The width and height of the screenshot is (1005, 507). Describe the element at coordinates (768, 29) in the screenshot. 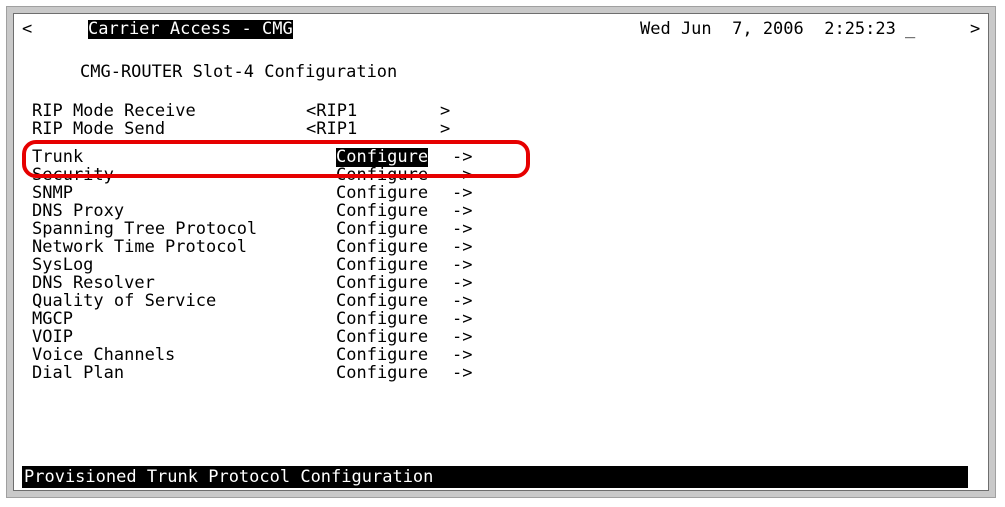

I see `datetime: Wed Jun 7, 2006 2:25:23` at that location.